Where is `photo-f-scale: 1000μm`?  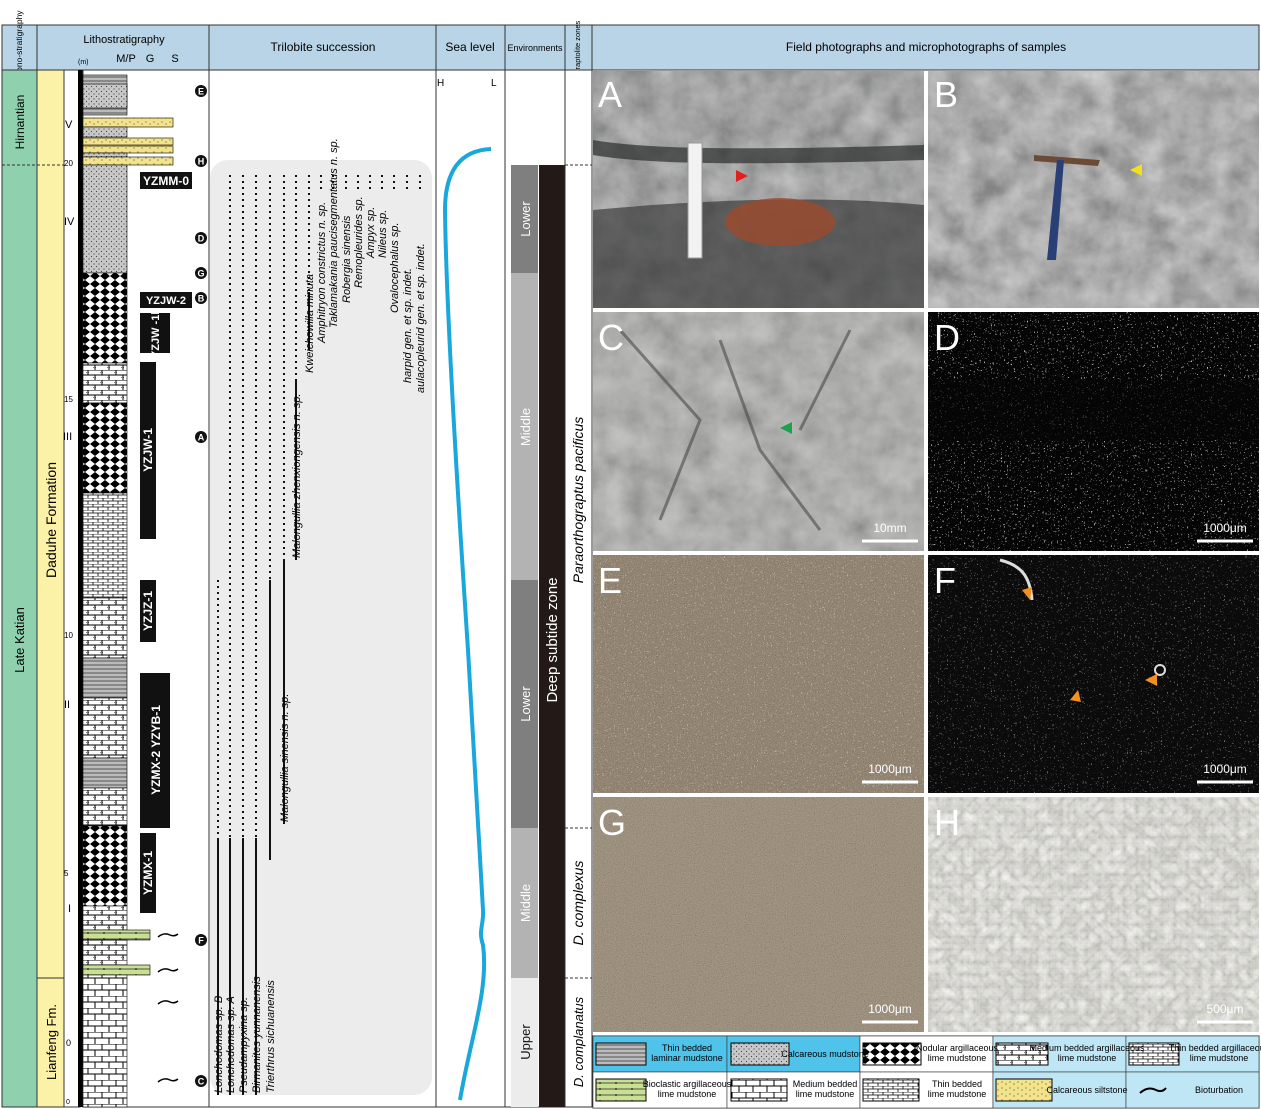 photo-f-scale: 1000μm is located at coordinates (1225, 769).